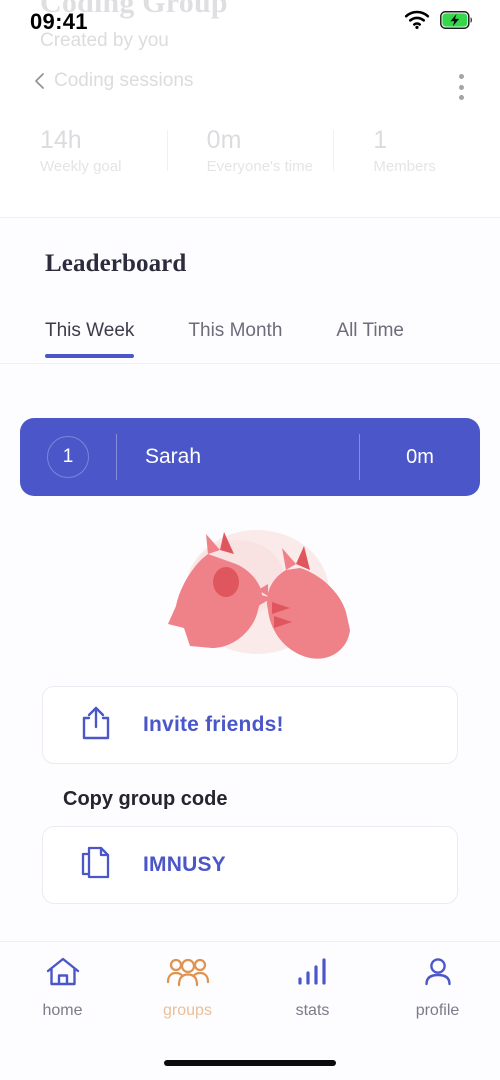  Describe the element at coordinates (213, 724) in the screenshot. I see `invite-friends-label: Invite friends!` at that location.